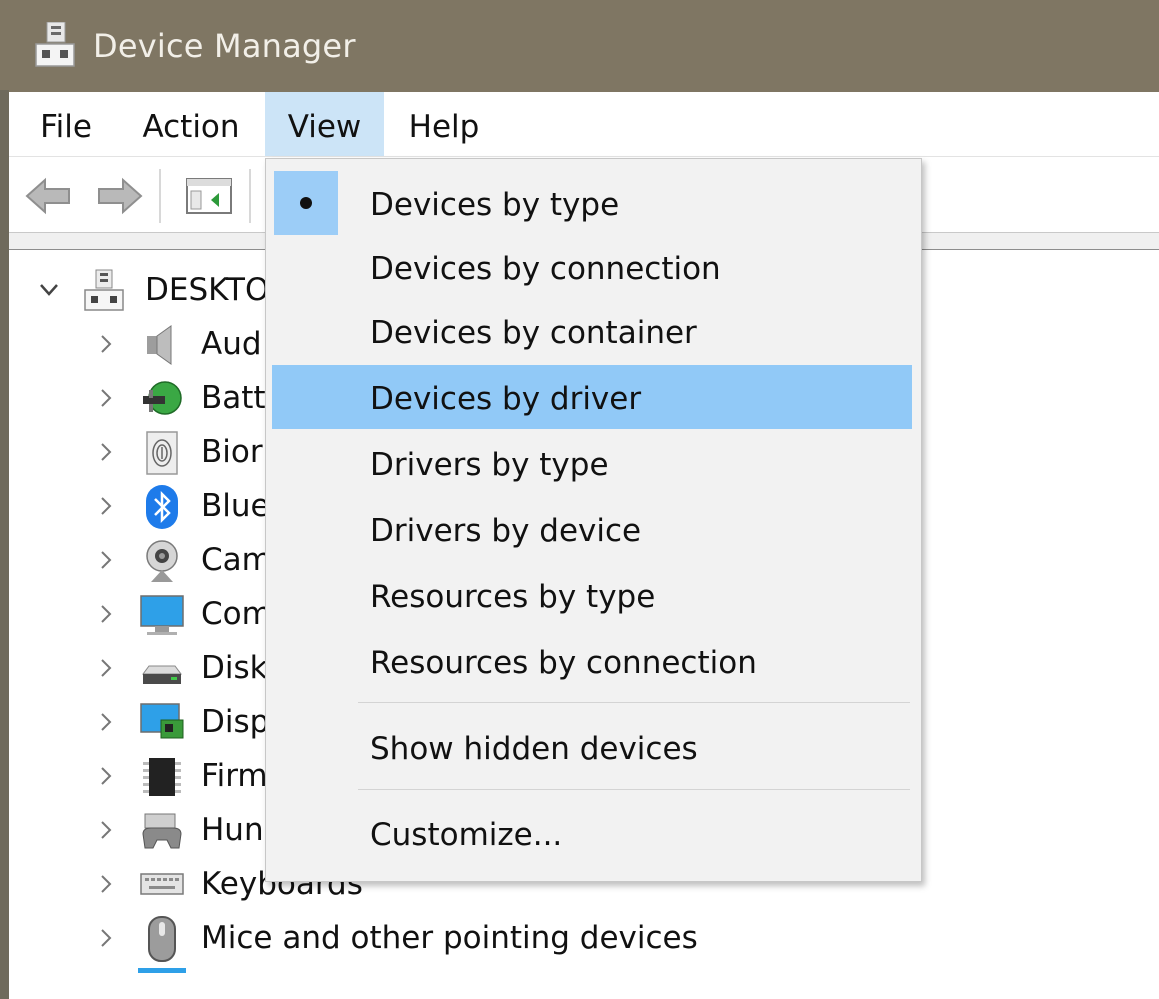 The image size is (1159, 999). I want to click on menu-view: View, so click(324, 124).